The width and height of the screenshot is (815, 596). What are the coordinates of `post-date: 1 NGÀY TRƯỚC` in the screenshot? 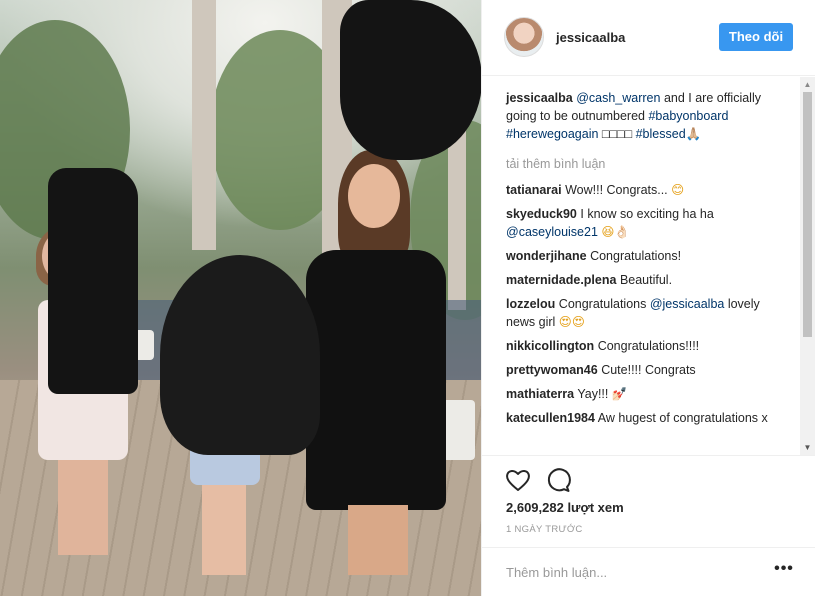 It's located at (544, 529).